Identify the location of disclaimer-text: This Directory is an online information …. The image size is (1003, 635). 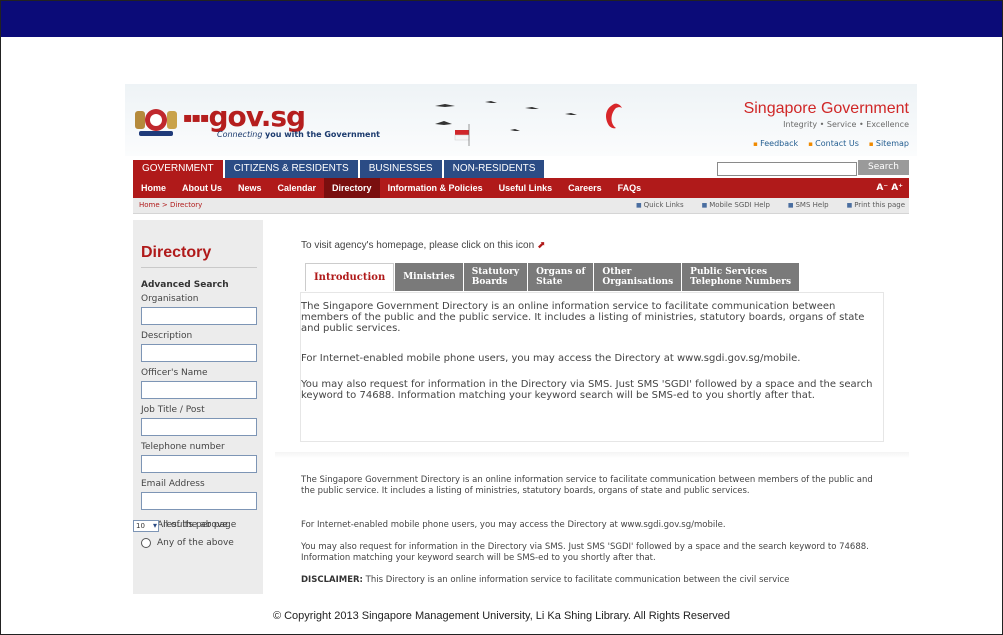
(576, 580).